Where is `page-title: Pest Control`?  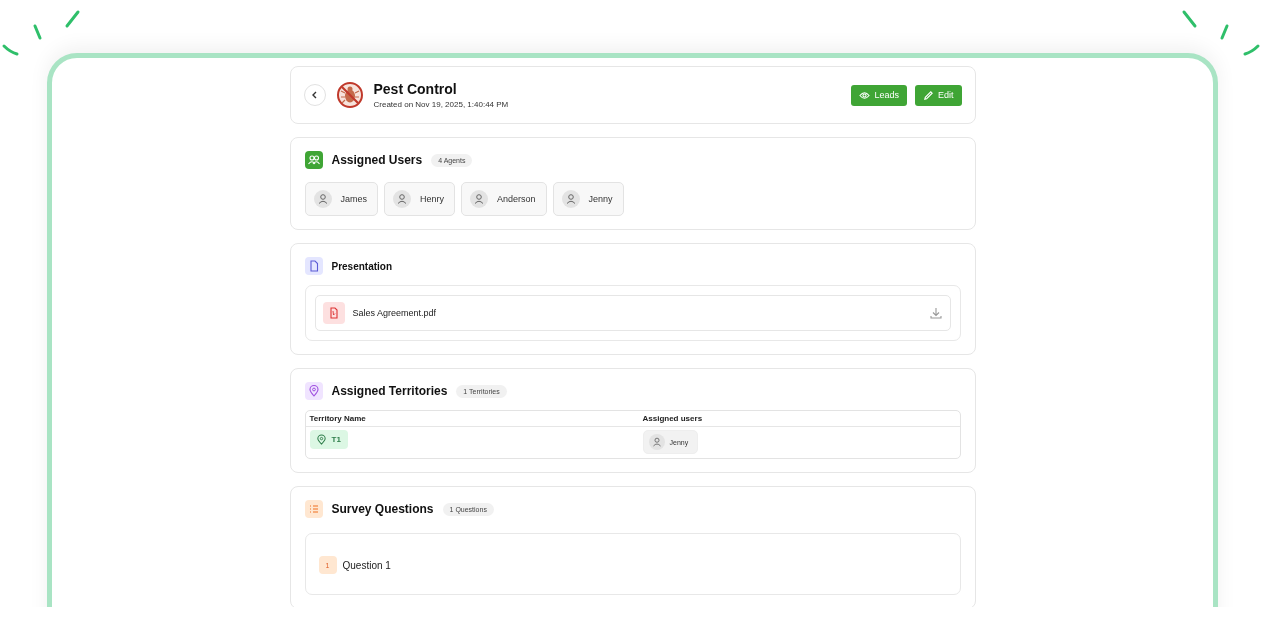
page-title: Pest Control is located at coordinates (415, 89).